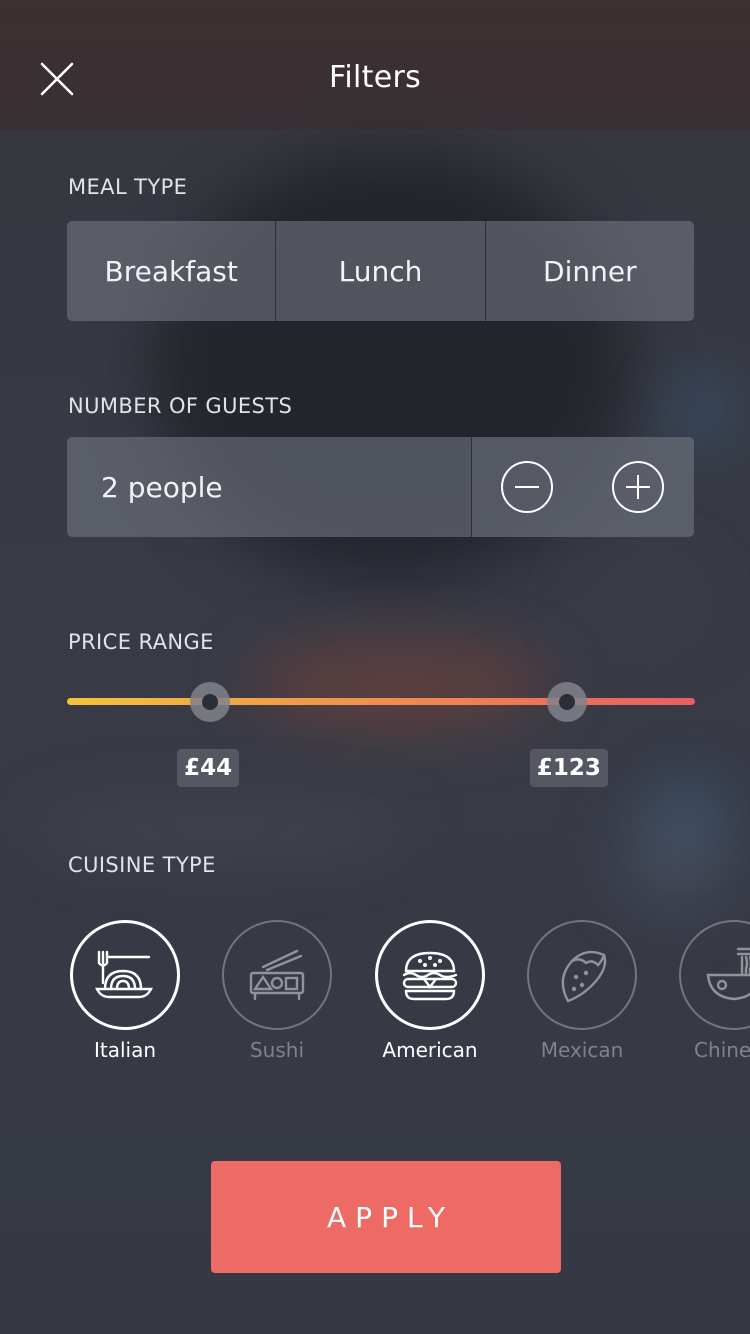  What do you see at coordinates (269, 487) in the screenshot?
I see `guests-value: 2 people` at bounding box center [269, 487].